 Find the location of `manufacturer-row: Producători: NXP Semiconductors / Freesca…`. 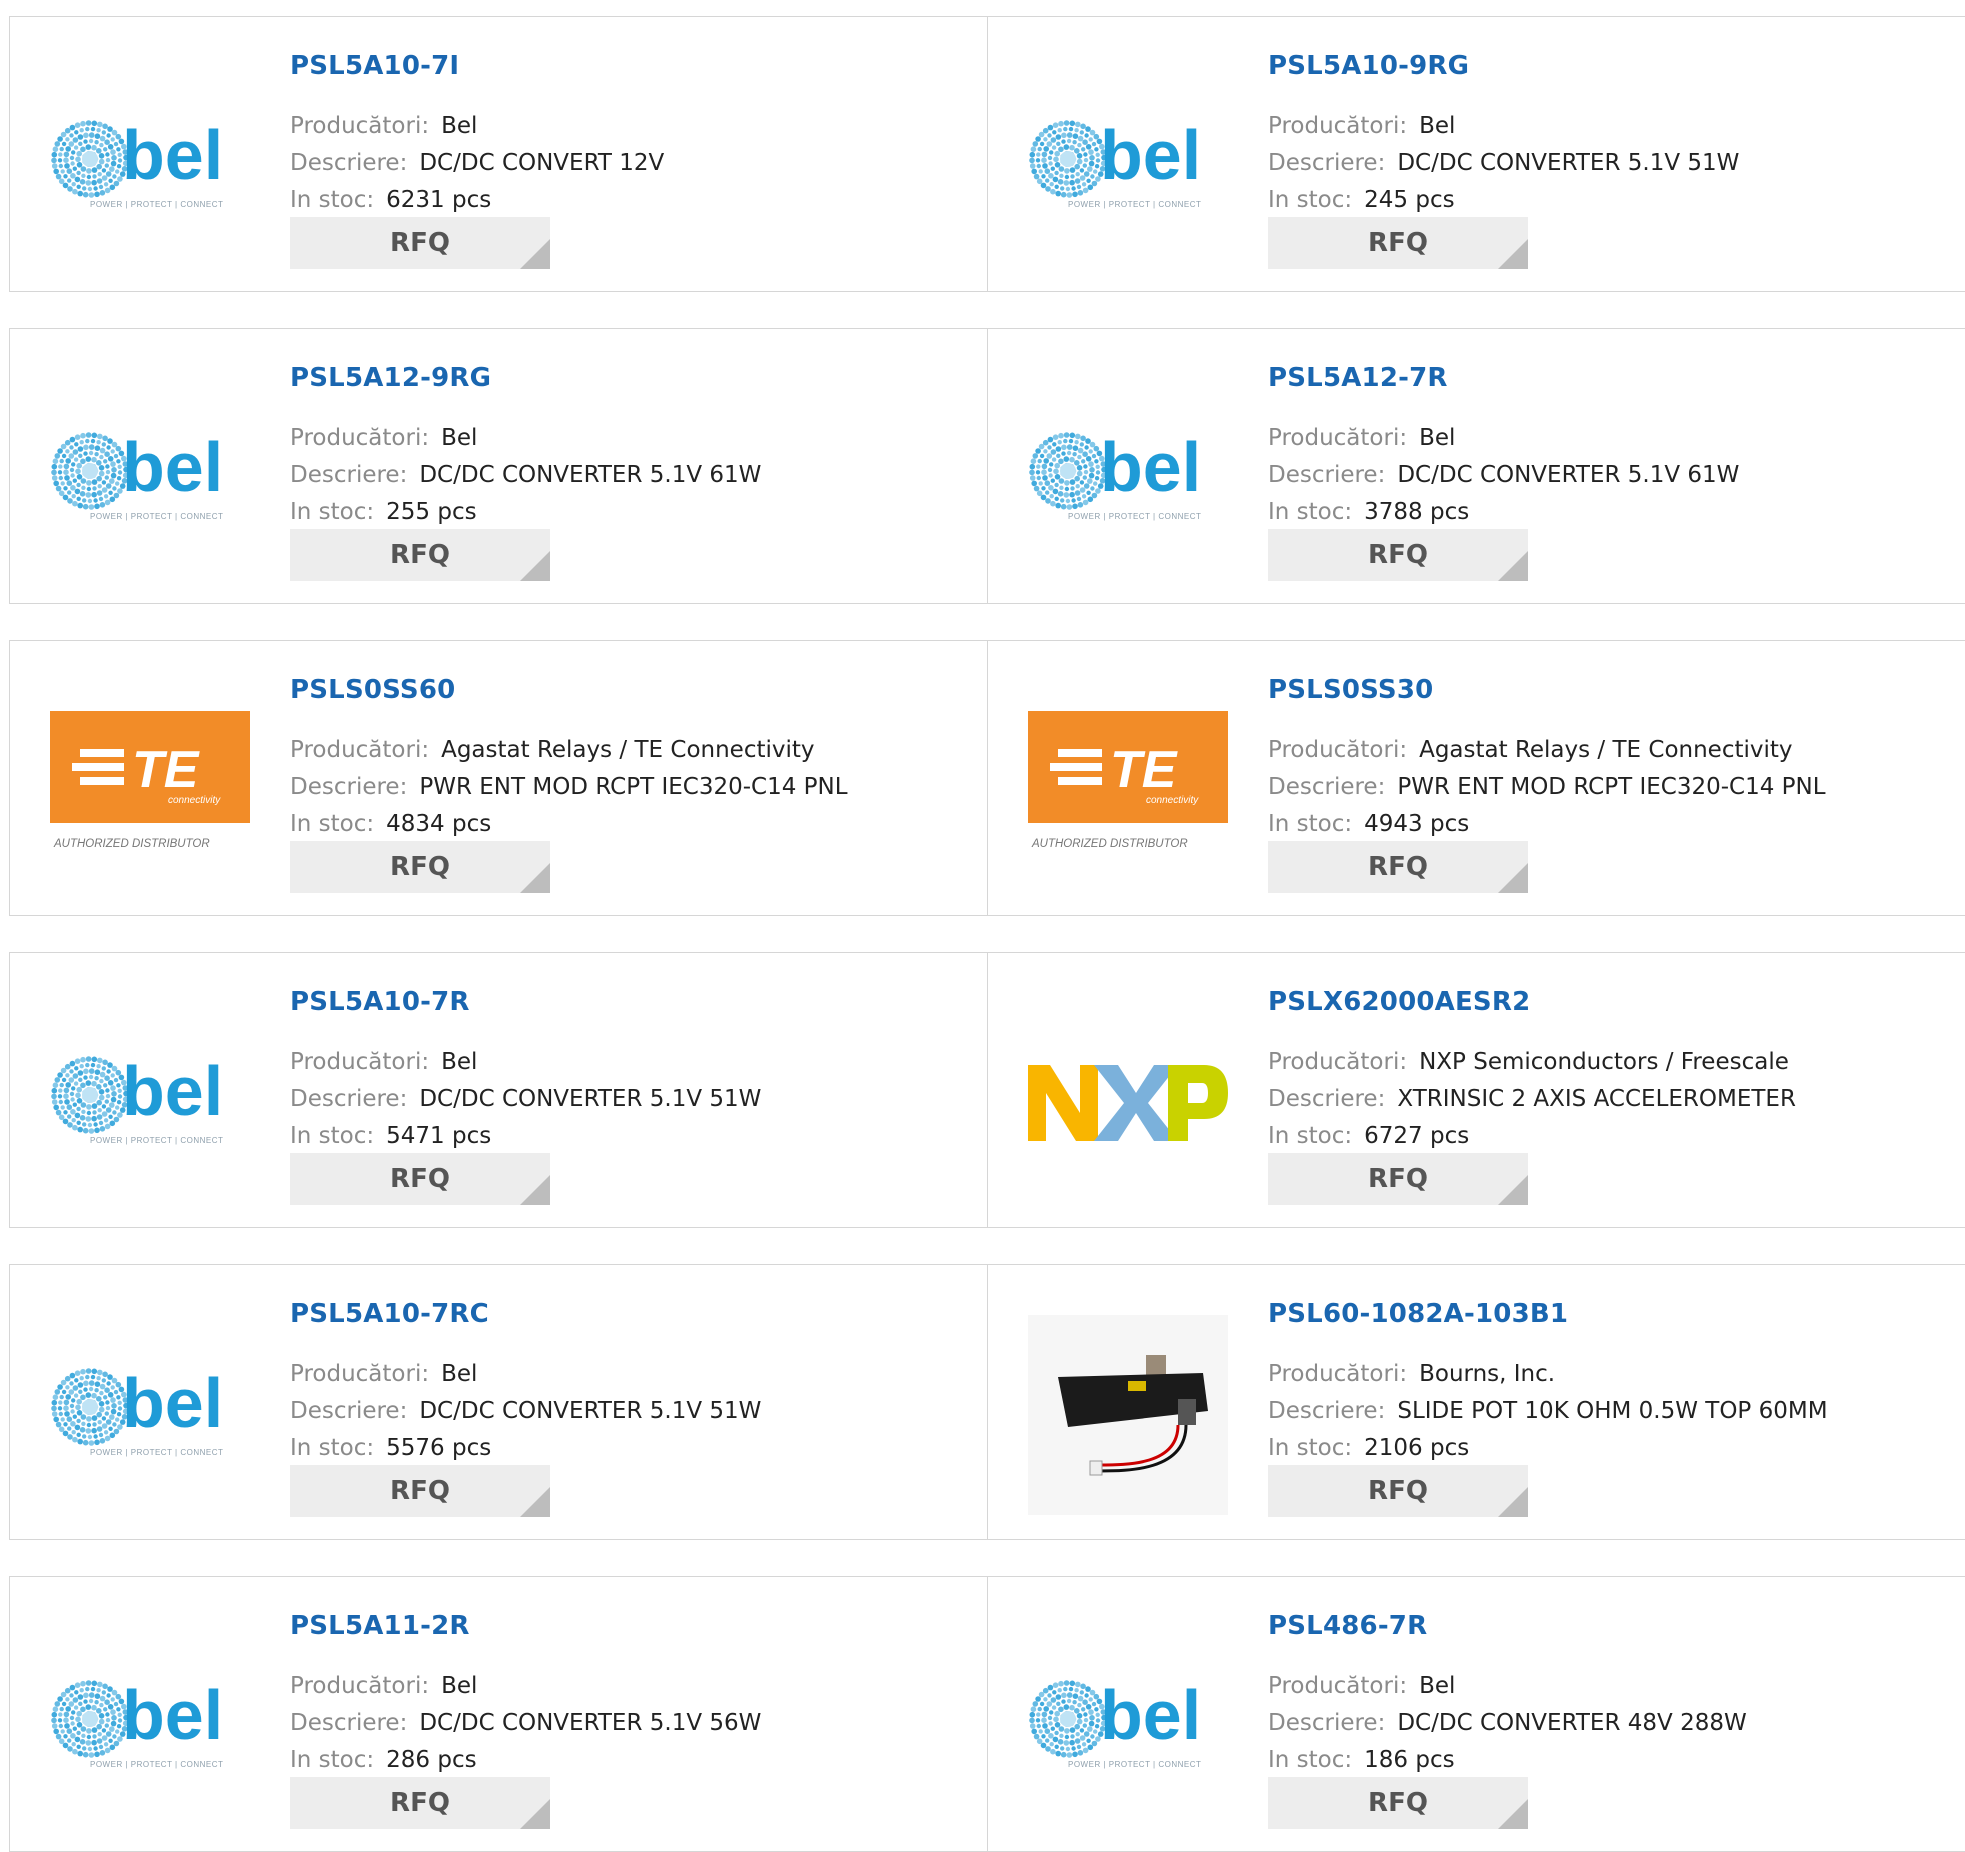

manufacturer-row: Producători: NXP Semiconductors / Freesca… is located at coordinates (1528, 1062).